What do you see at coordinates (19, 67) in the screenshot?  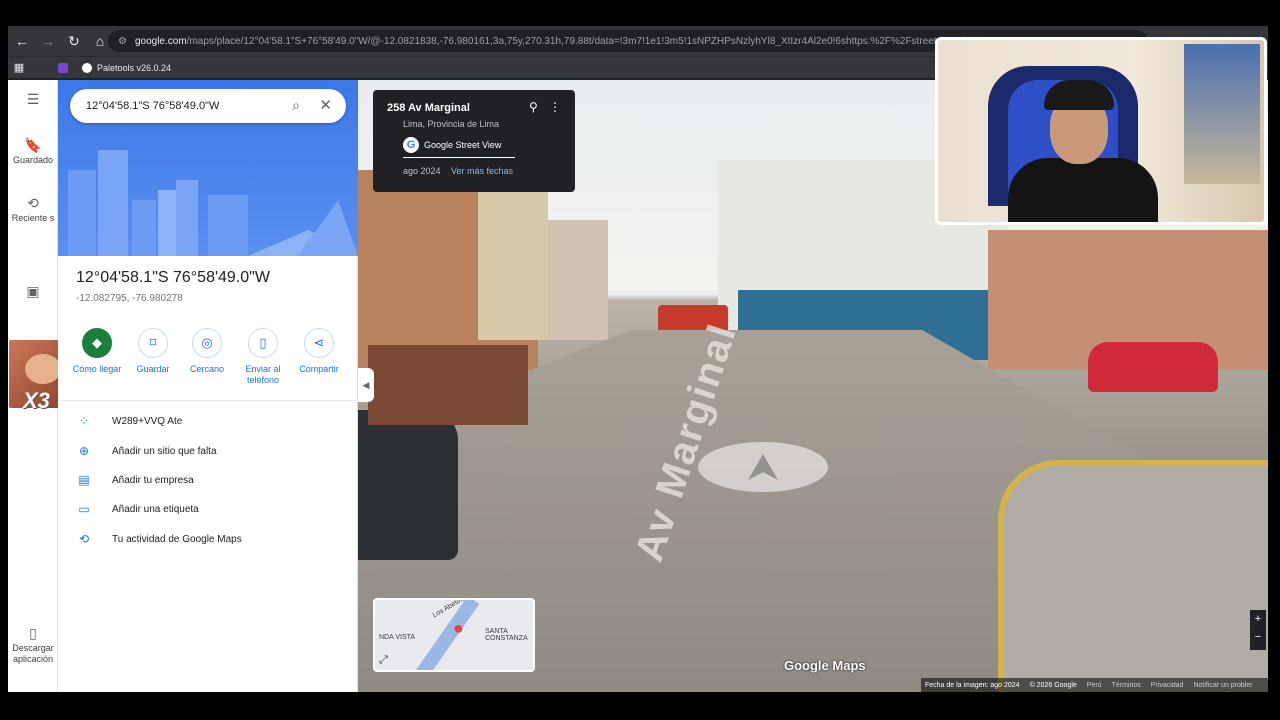 I see `apps-grid-icon: ▦` at bounding box center [19, 67].